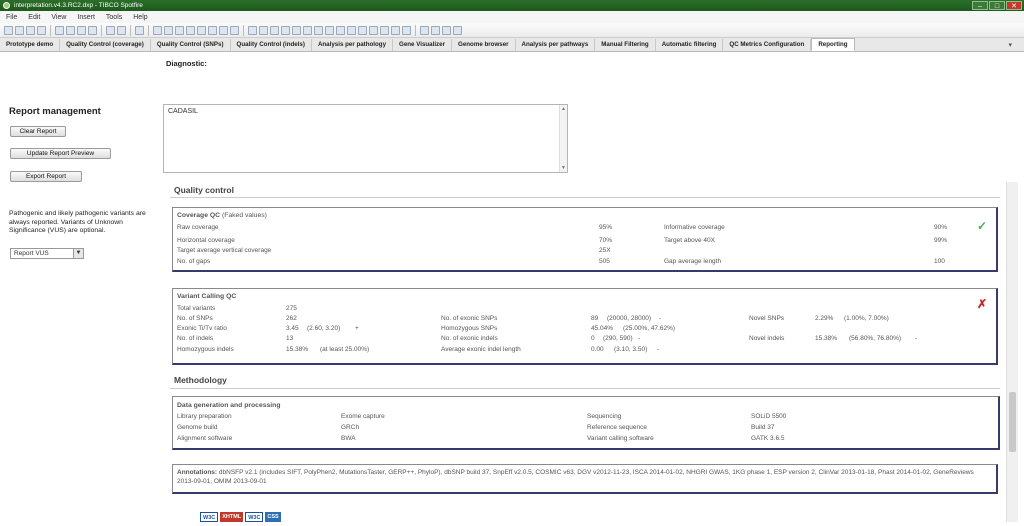 The height and width of the screenshot is (526, 1024). I want to click on export-report-button: Export Report, so click(46, 176).